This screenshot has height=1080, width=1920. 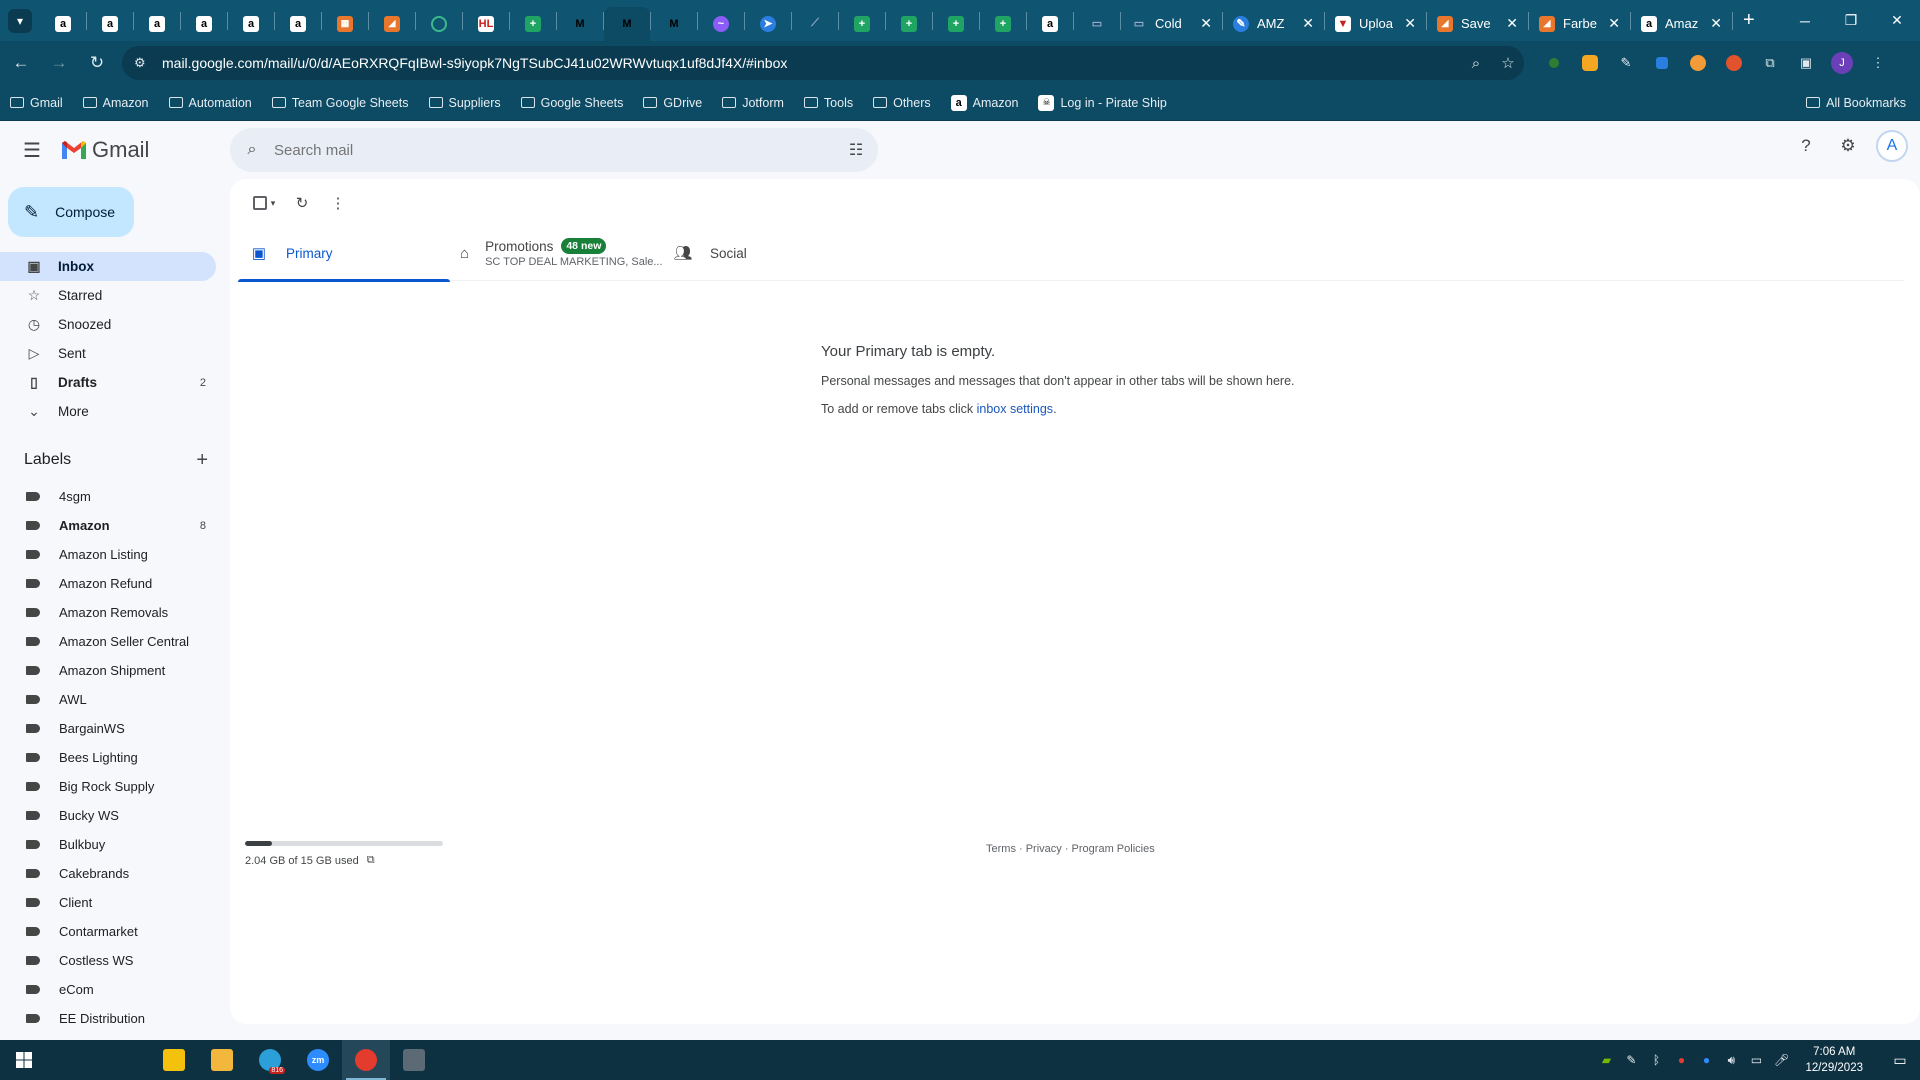 I want to click on search-input, so click(x=554, y=150).